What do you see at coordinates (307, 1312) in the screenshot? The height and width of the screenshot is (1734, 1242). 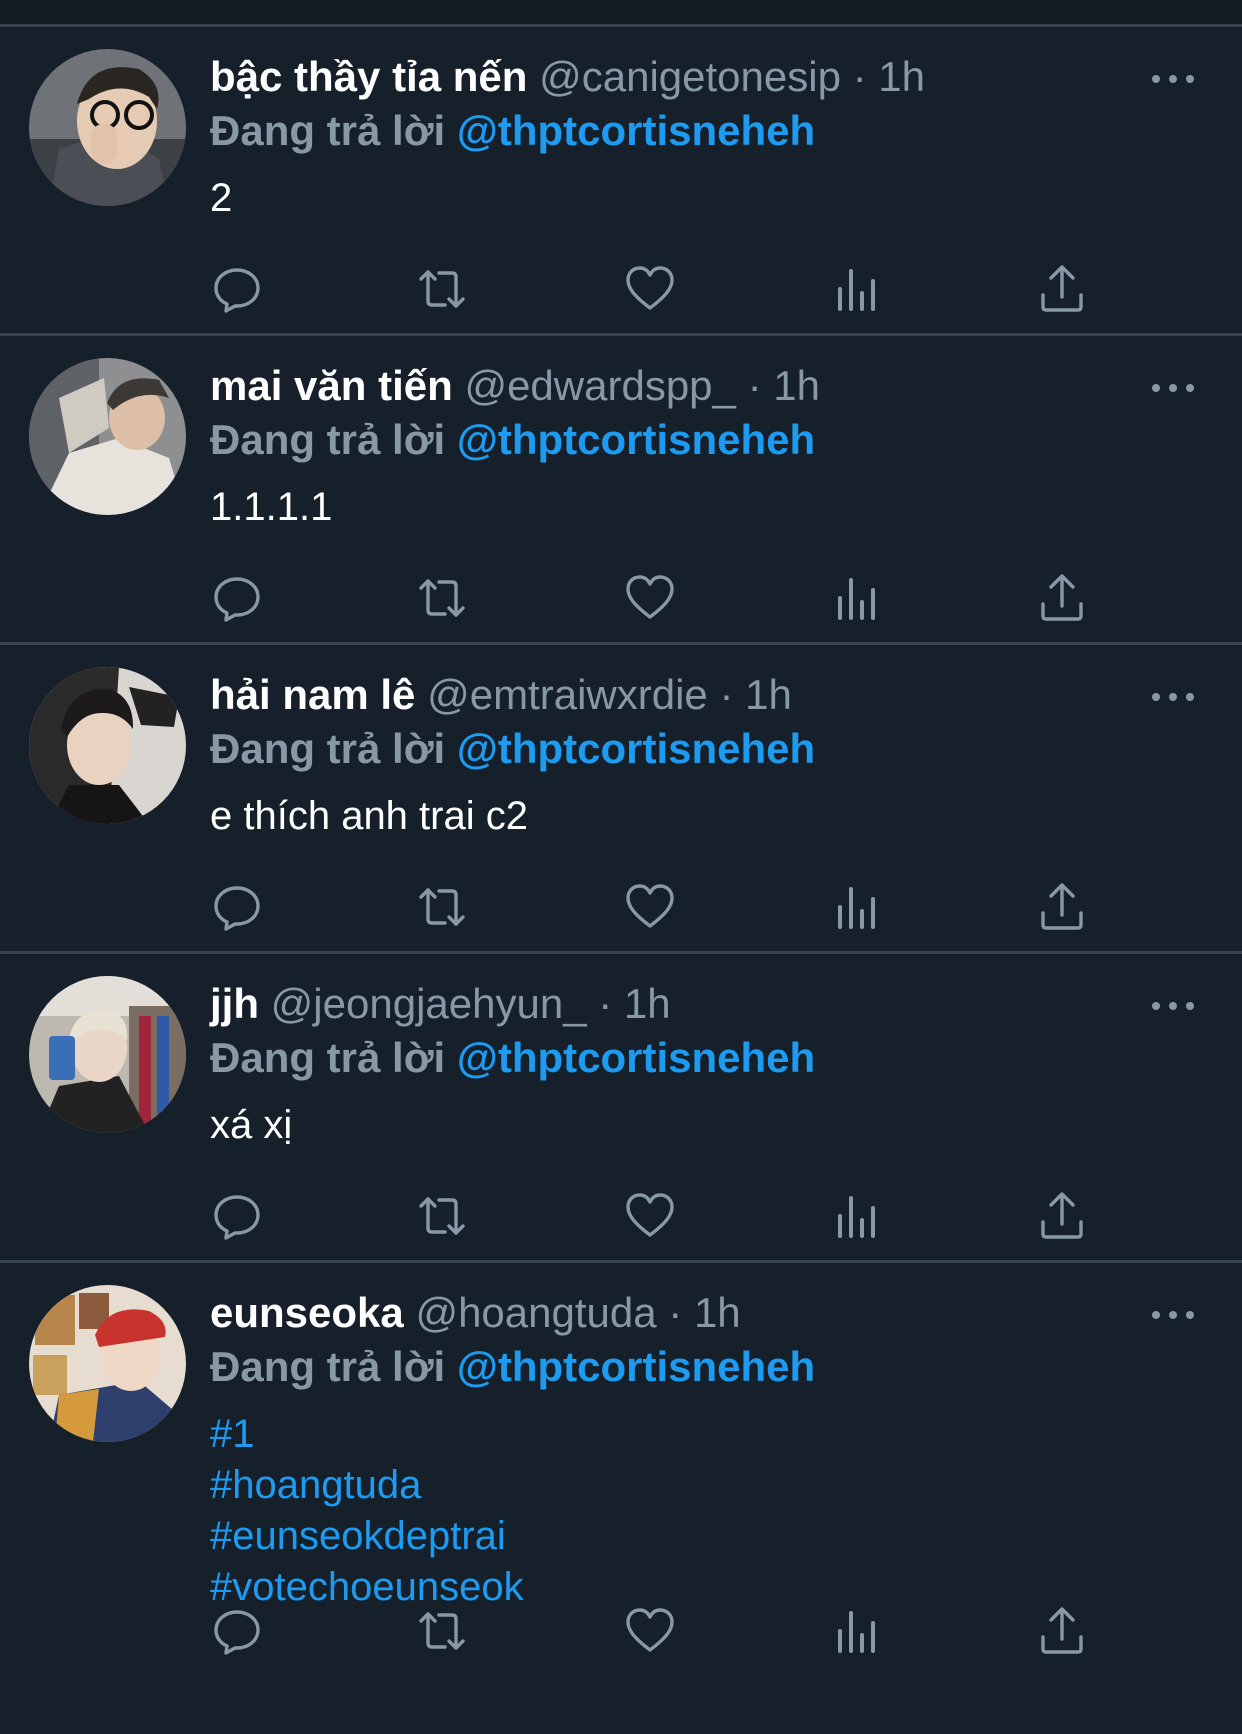 I see `display-name: eunseoka` at bounding box center [307, 1312].